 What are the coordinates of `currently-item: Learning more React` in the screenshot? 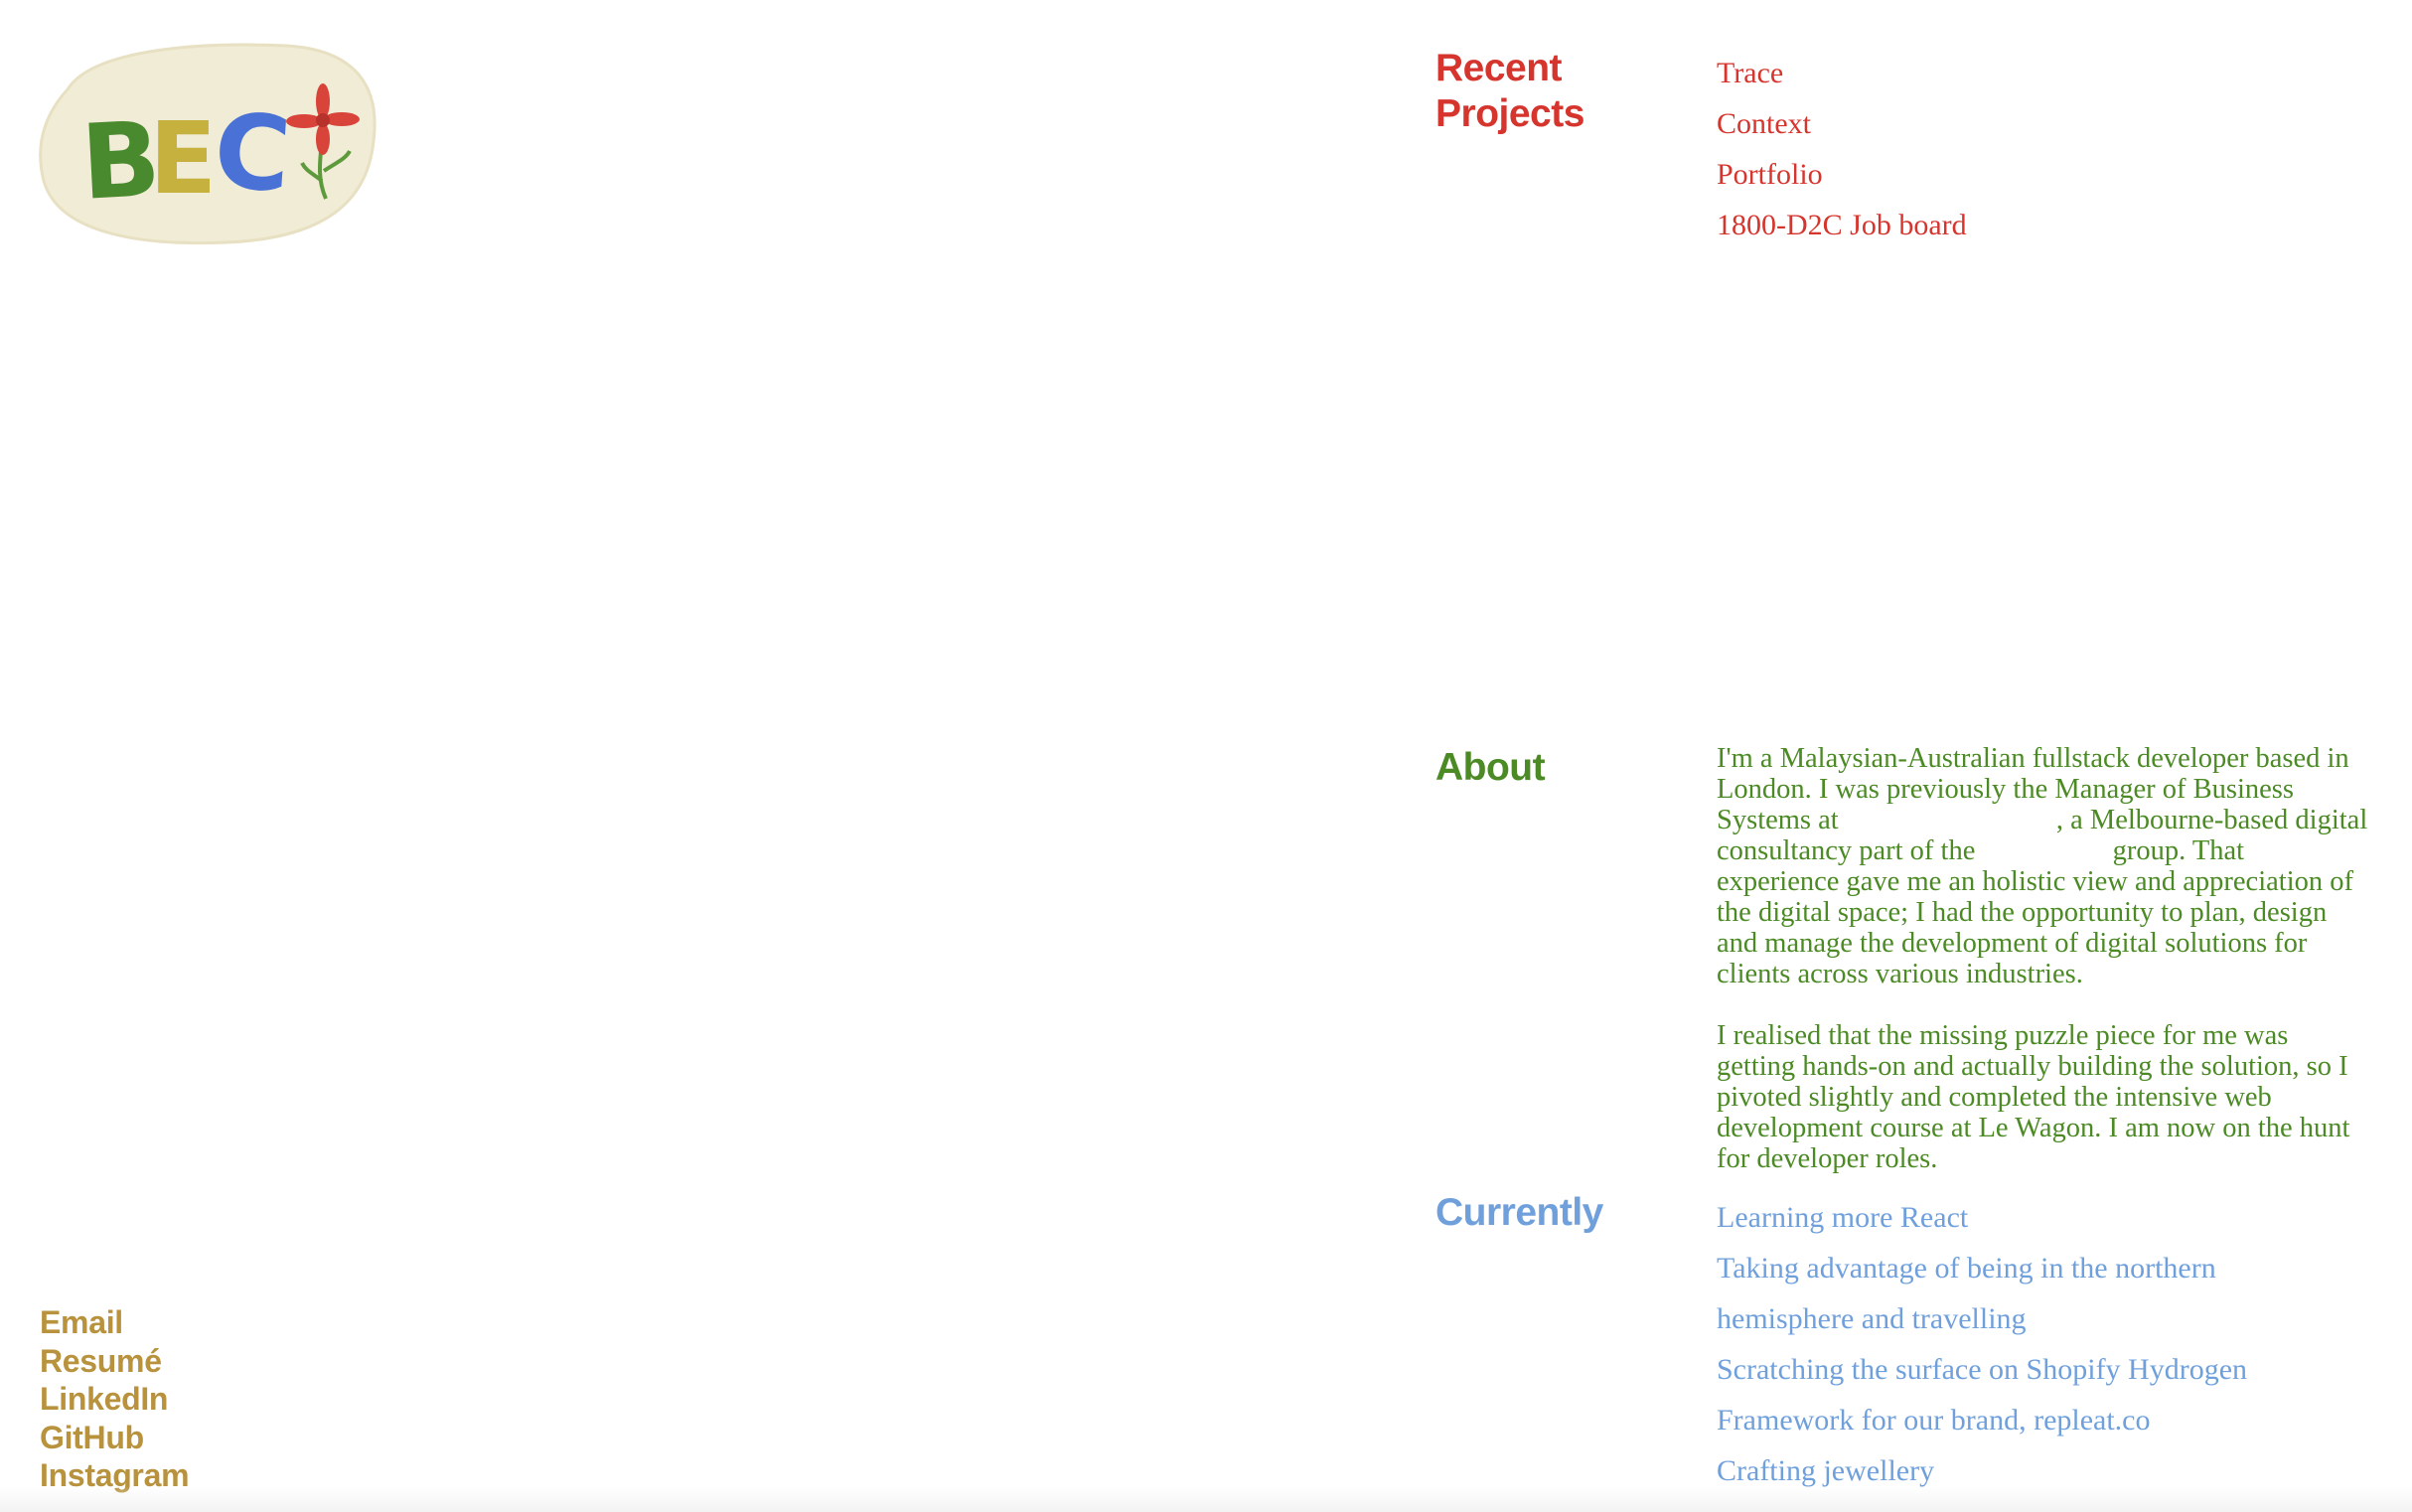 It's located at (1843, 1217).